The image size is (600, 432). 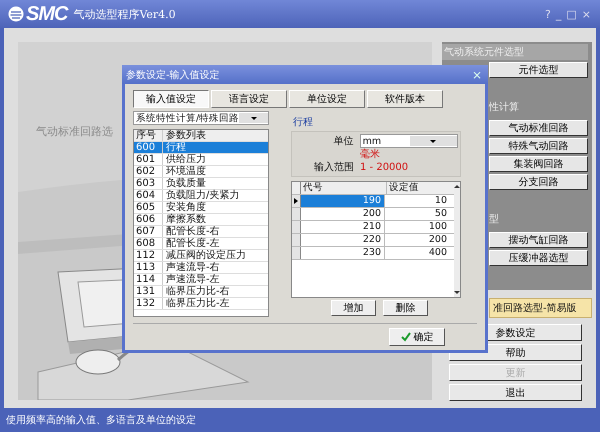 What do you see at coordinates (201, 196) in the screenshot?
I see `list-row: 604 负载阻力/夹紧力` at bounding box center [201, 196].